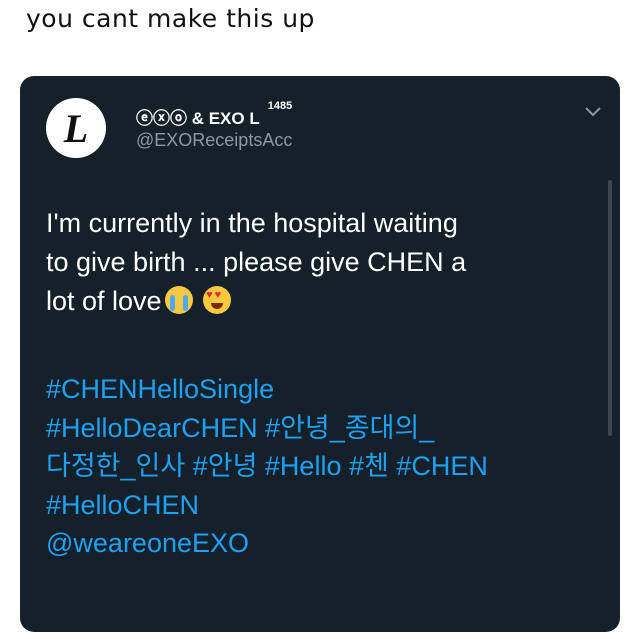  What do you see at coordinates (256, 262) in the screenshot?
I see `tweet-text-line: to give birth ... please give CHEN a` at bounding box center [256, 262].